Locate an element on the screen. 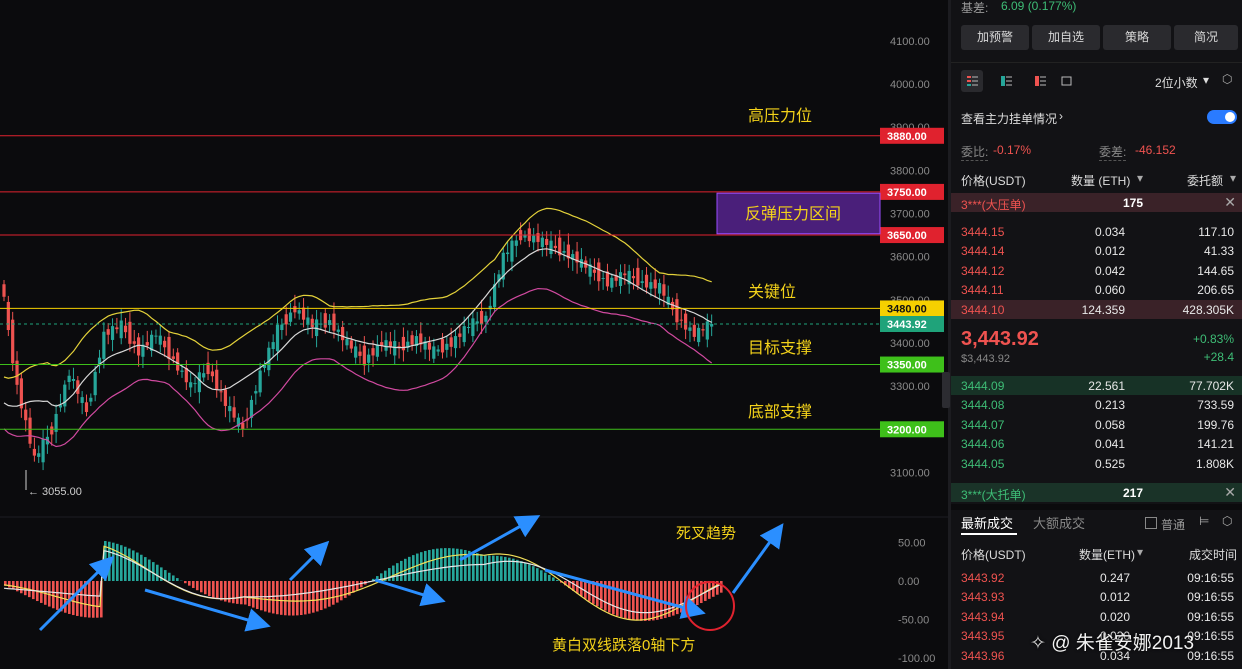 Image resolution: width=1242 pixels, height=669 pixels. basis-value: 6.09 (0.177%) is located at coordinates (1039, 6).